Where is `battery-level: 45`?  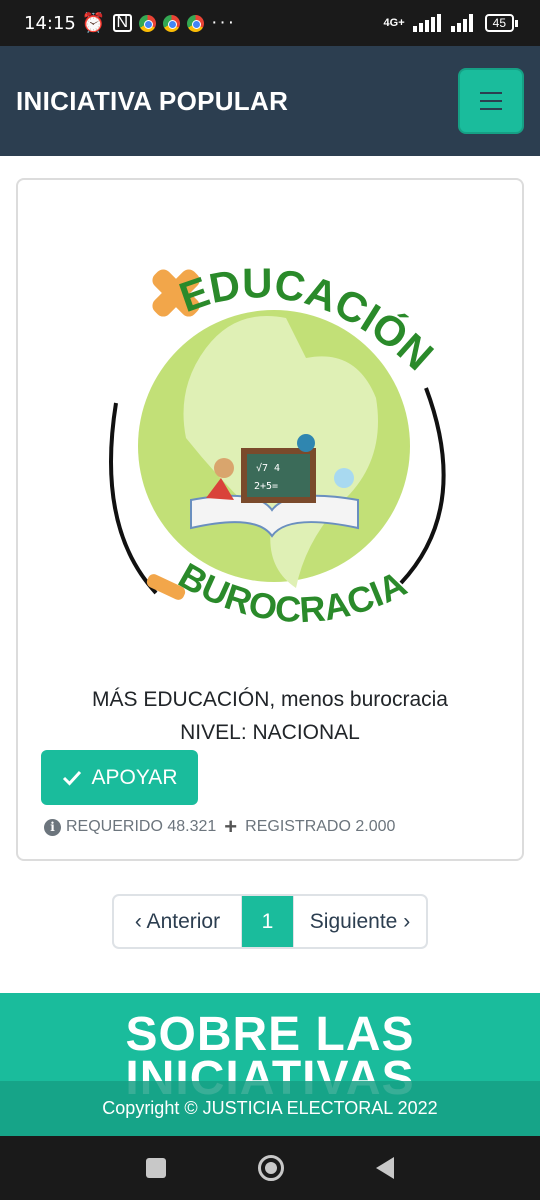 battery-level: 45 is located at coordinates (499, 23).